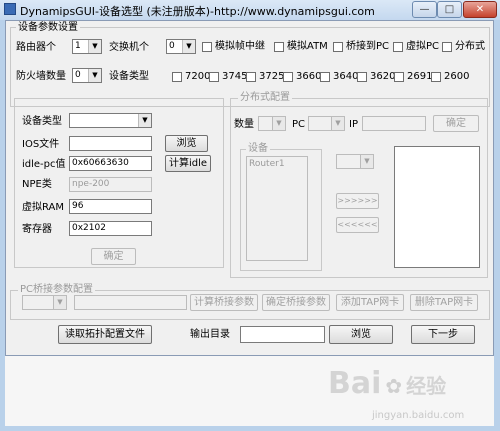 This screenshot has width=500, height=431. I want to click on model-3745-label: 3745, so click(235, 76).